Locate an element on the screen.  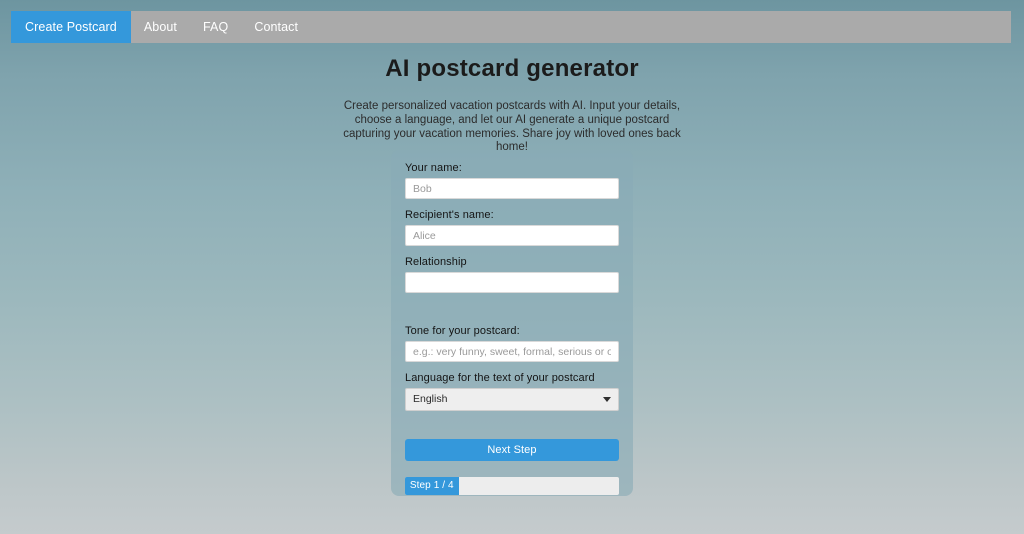
nav-item-label: Create Postcard is located at coordinates (71, 27).